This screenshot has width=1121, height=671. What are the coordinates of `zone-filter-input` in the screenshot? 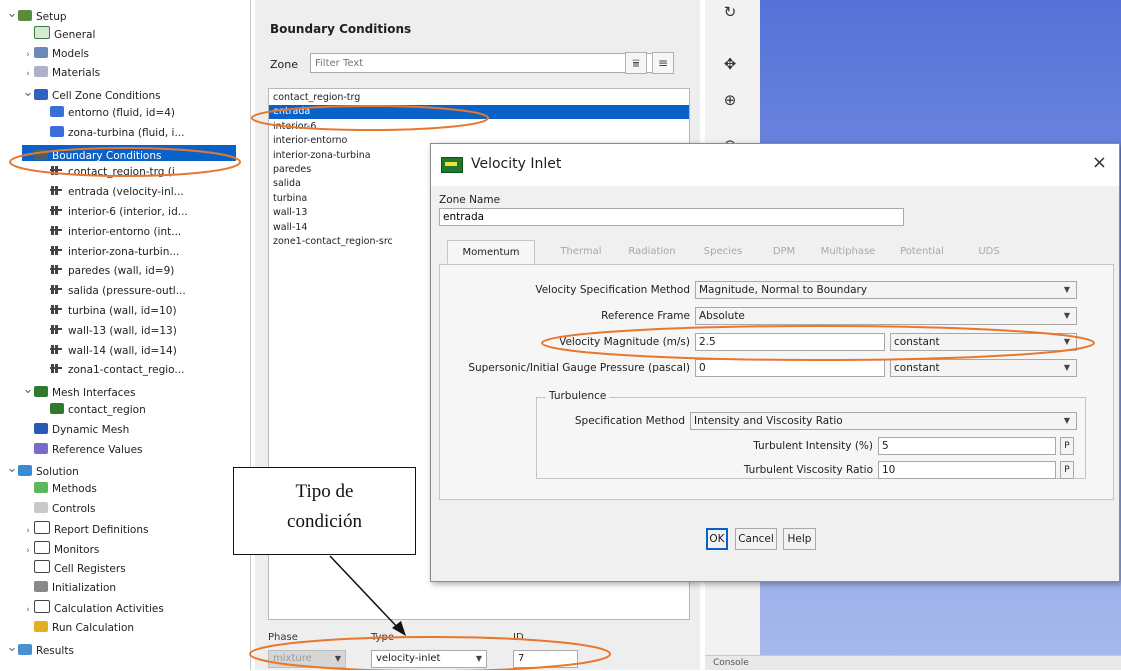 It's located at (487, 63).